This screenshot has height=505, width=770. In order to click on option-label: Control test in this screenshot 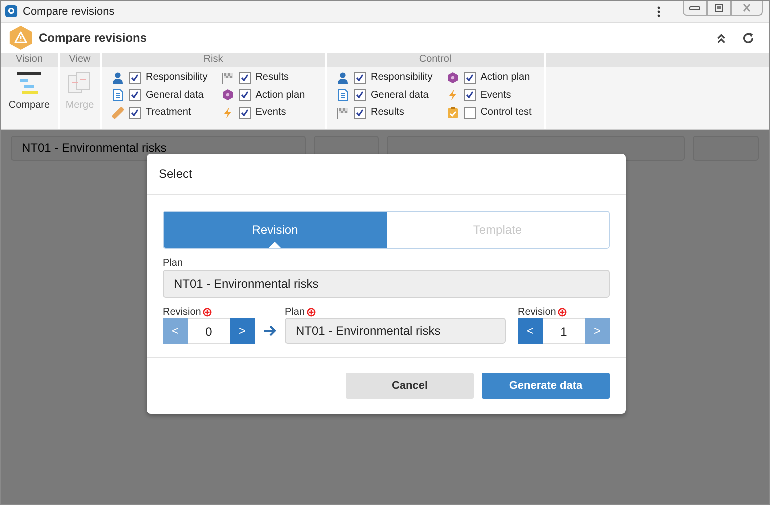, I will do `click(506, 112)`.